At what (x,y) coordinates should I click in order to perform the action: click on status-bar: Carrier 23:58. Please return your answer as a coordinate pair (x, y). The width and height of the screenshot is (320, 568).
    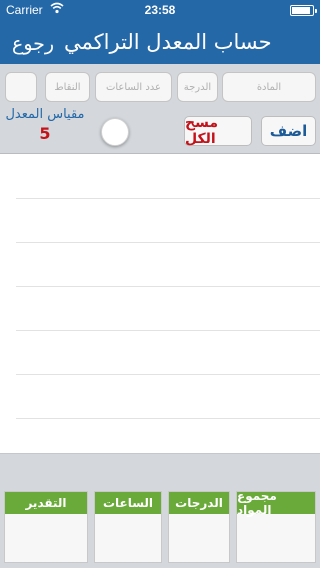
    Looking at the image, I should click on (160, 10).